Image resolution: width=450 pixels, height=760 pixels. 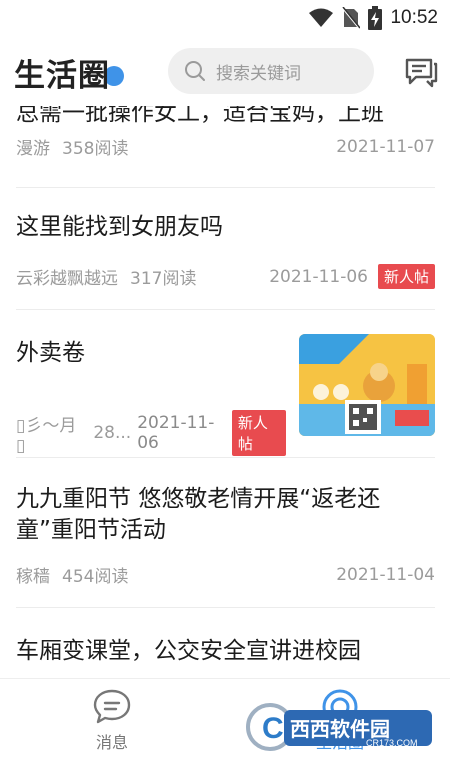 What do you see at coordinates (62, 76) in the screenshot?
I see `page-title: 生活圈` at bounding box center [62, 76].